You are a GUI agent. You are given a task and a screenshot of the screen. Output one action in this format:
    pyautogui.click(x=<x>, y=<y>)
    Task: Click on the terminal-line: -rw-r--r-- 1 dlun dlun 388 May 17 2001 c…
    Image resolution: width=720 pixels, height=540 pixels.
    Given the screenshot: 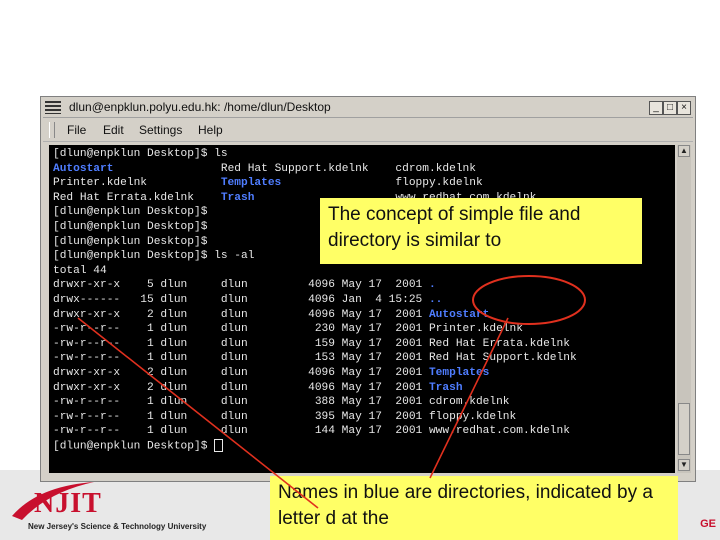 What is the action you would take?
    pyautogui.click(x=281, y=402)
    